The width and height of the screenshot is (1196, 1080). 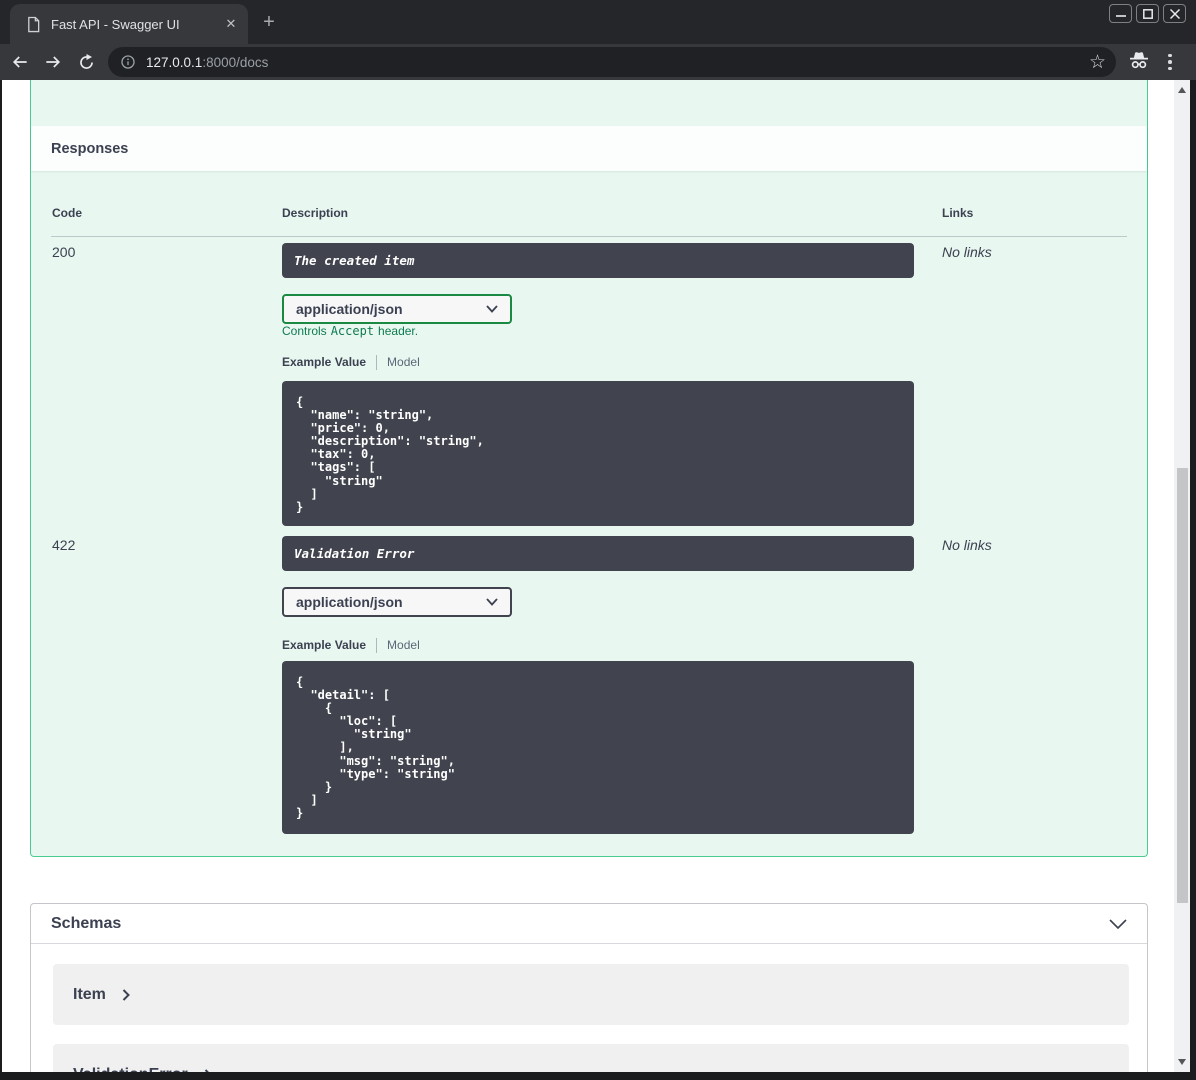 I want to click on page-favicon-icon, so click(x=34, y=24).